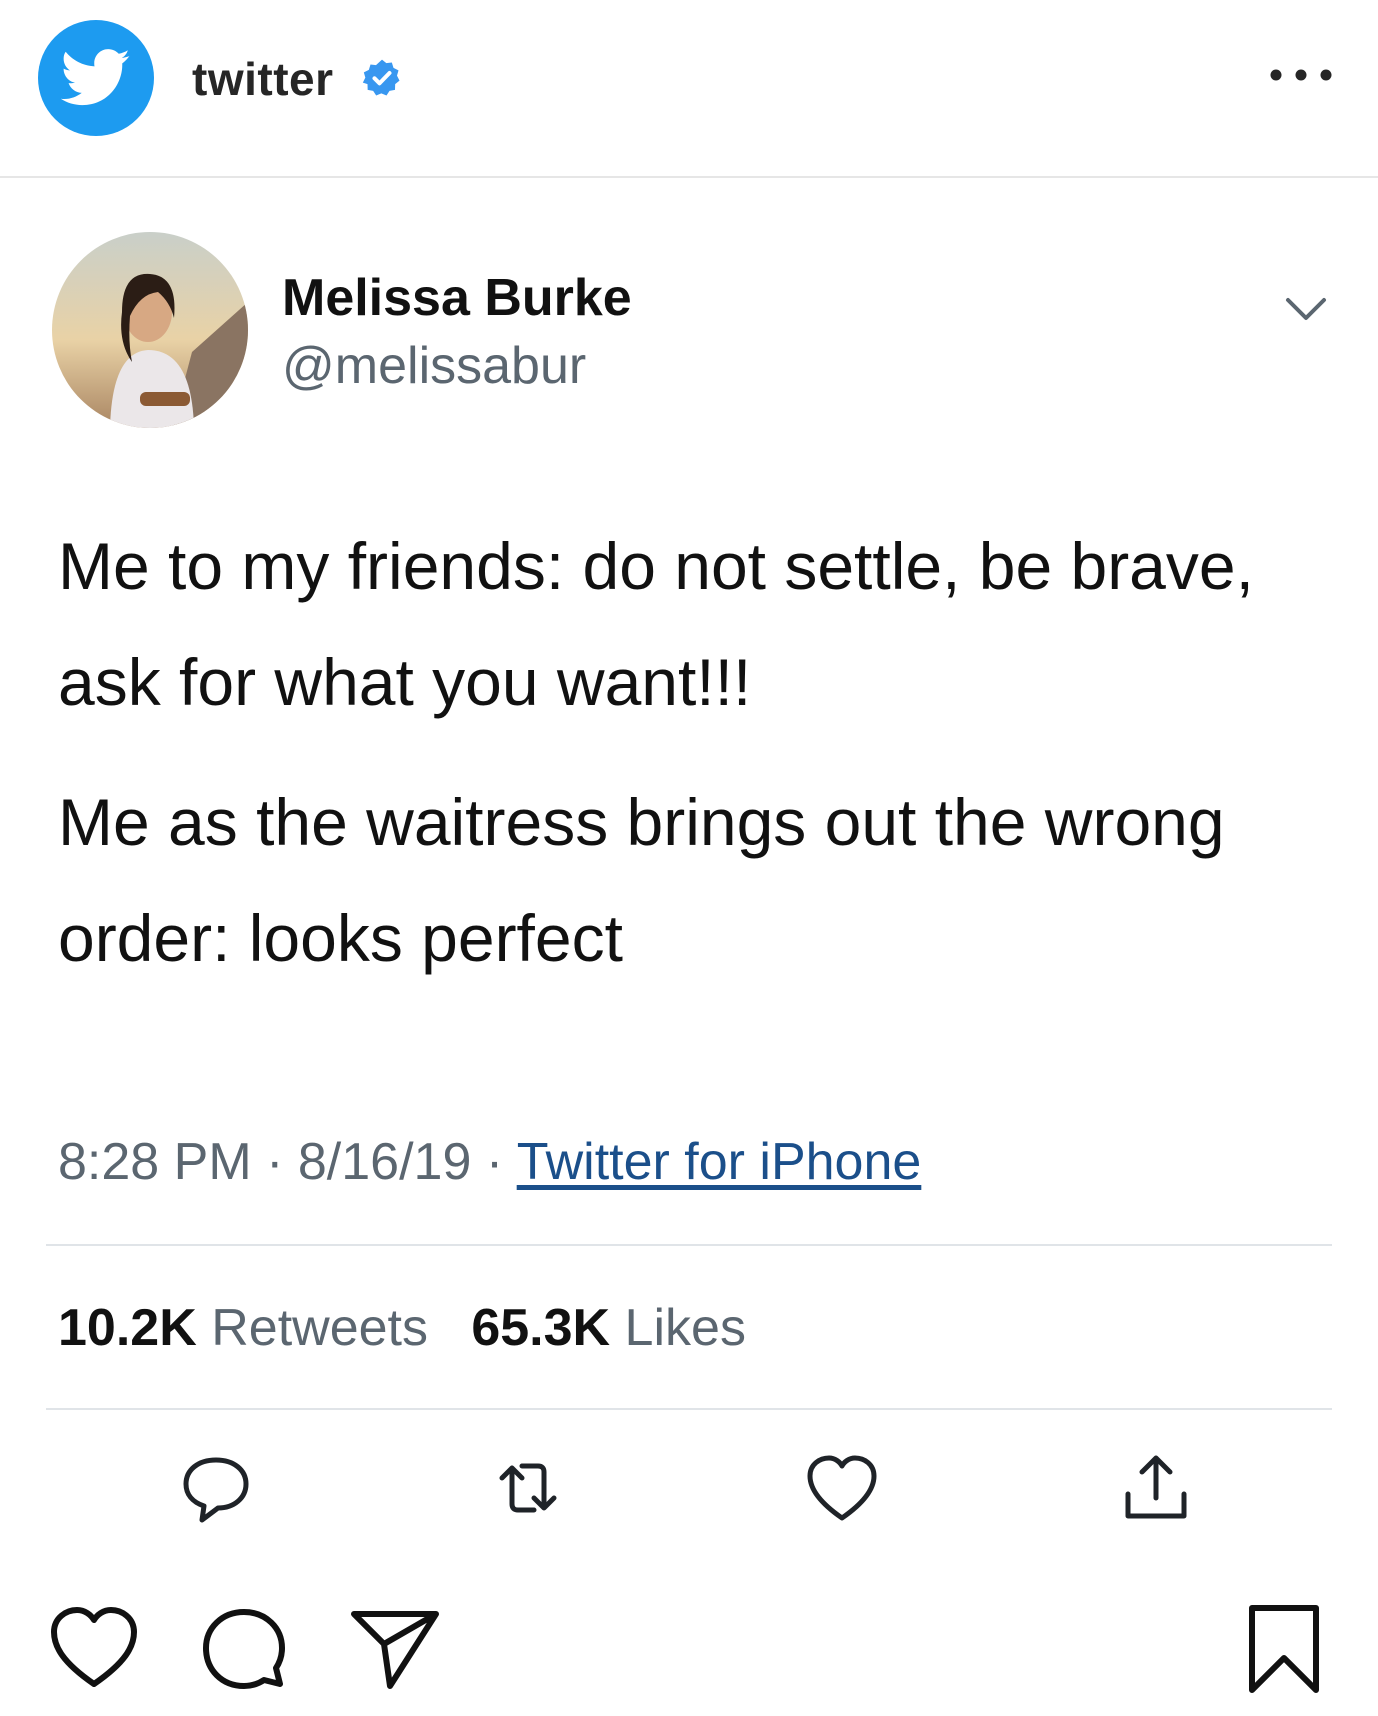 The height and width of the screenshot is (1716, 1378). What do you see at coordinates (685, 1328) in the screenshot?
I see `likes-label: Likes` at bounding box center [685, 1328].